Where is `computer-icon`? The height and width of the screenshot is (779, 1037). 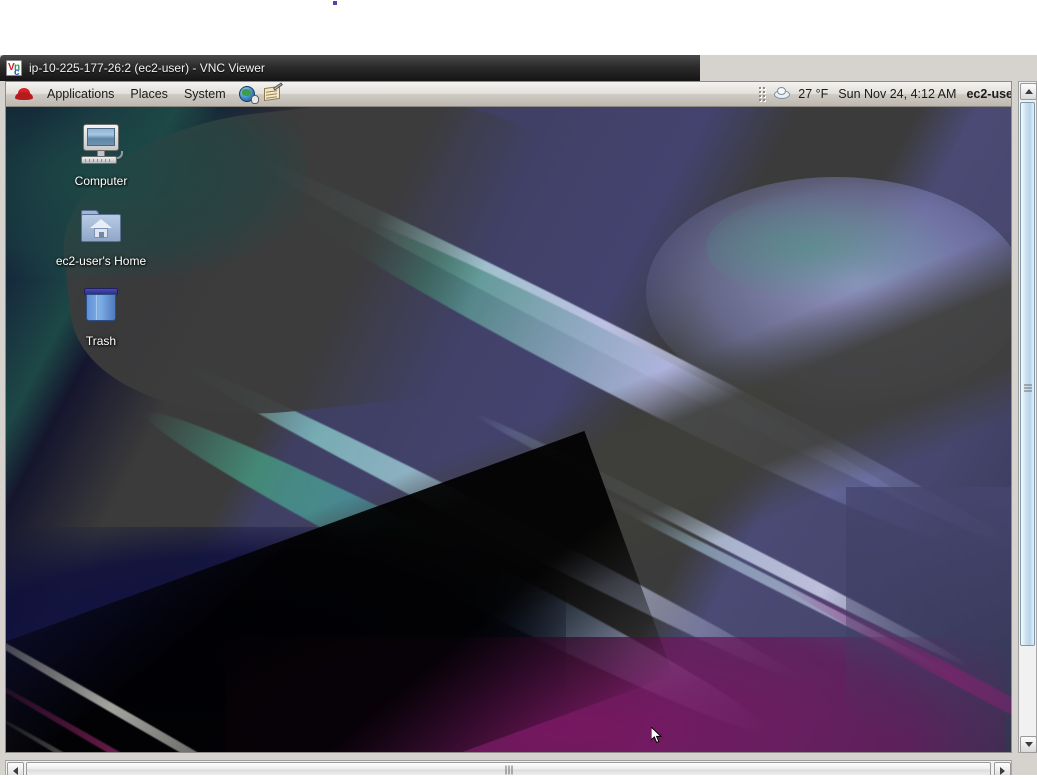 computer-icon is located at coordinates (101, 146).